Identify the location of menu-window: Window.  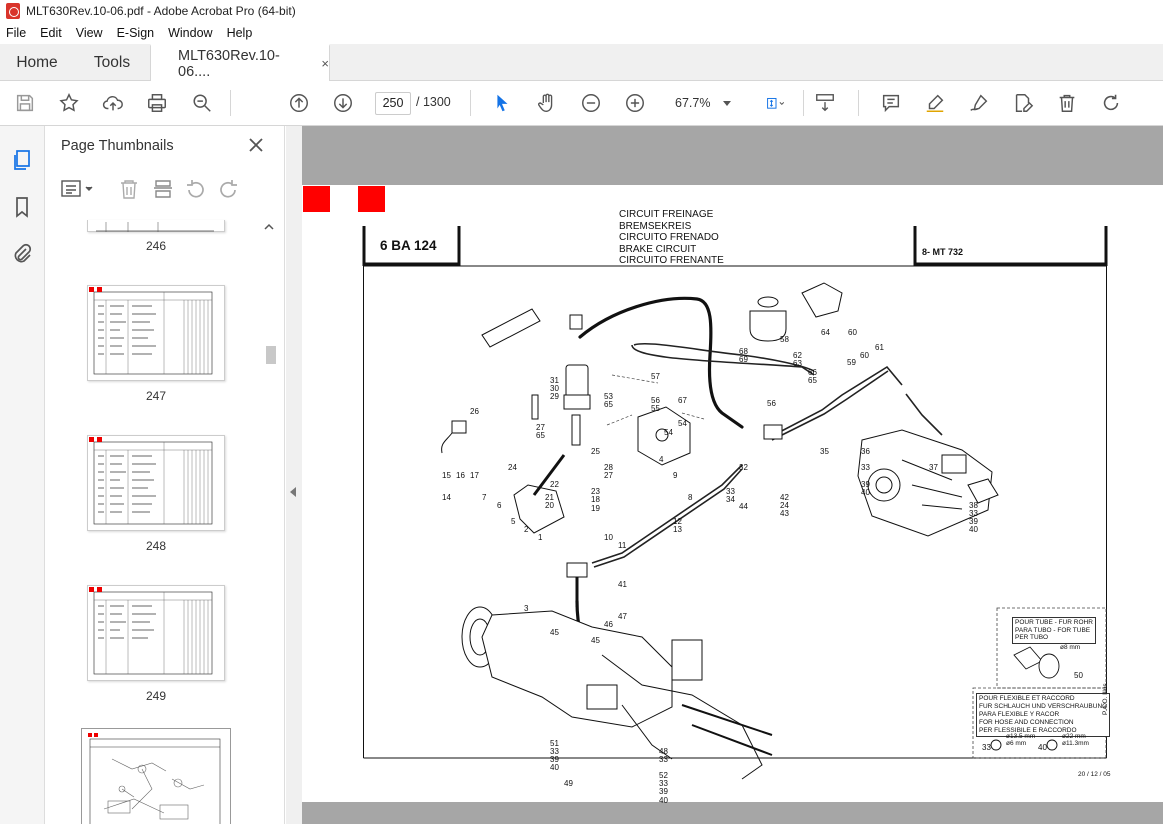
(190, 33).